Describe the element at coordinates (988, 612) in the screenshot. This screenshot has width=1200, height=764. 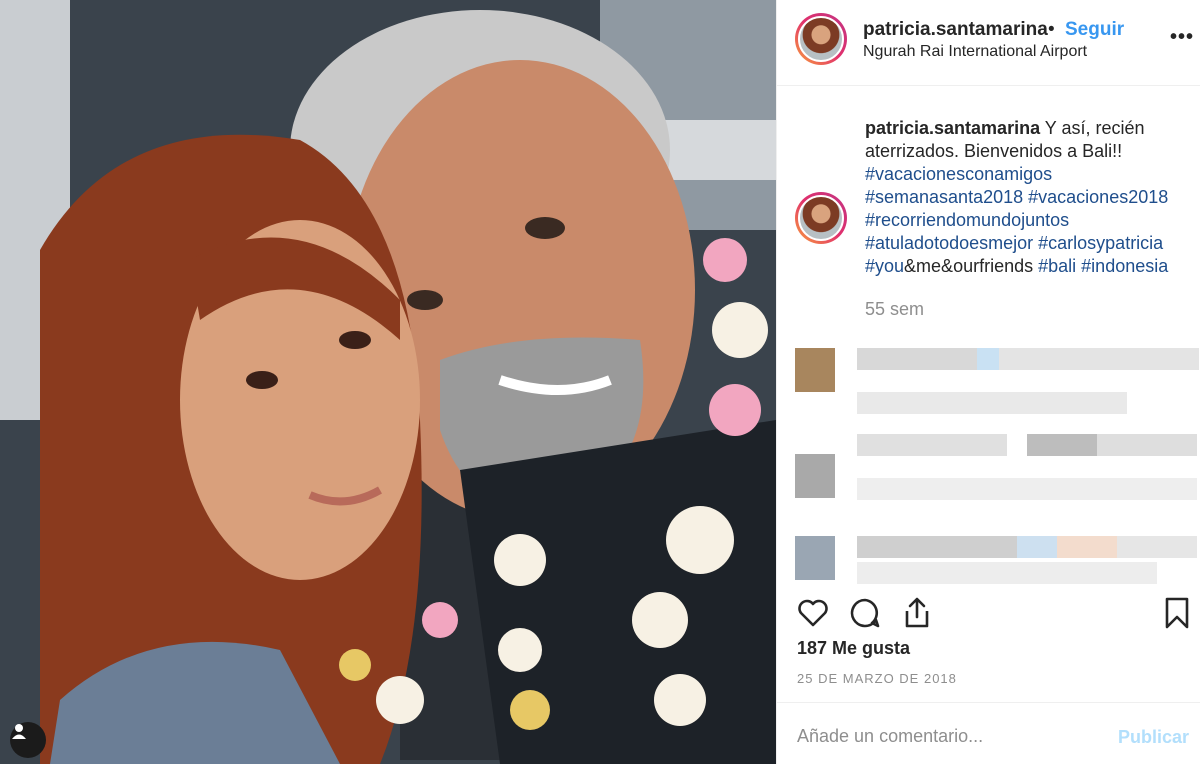
I see `post-actions` at that location.